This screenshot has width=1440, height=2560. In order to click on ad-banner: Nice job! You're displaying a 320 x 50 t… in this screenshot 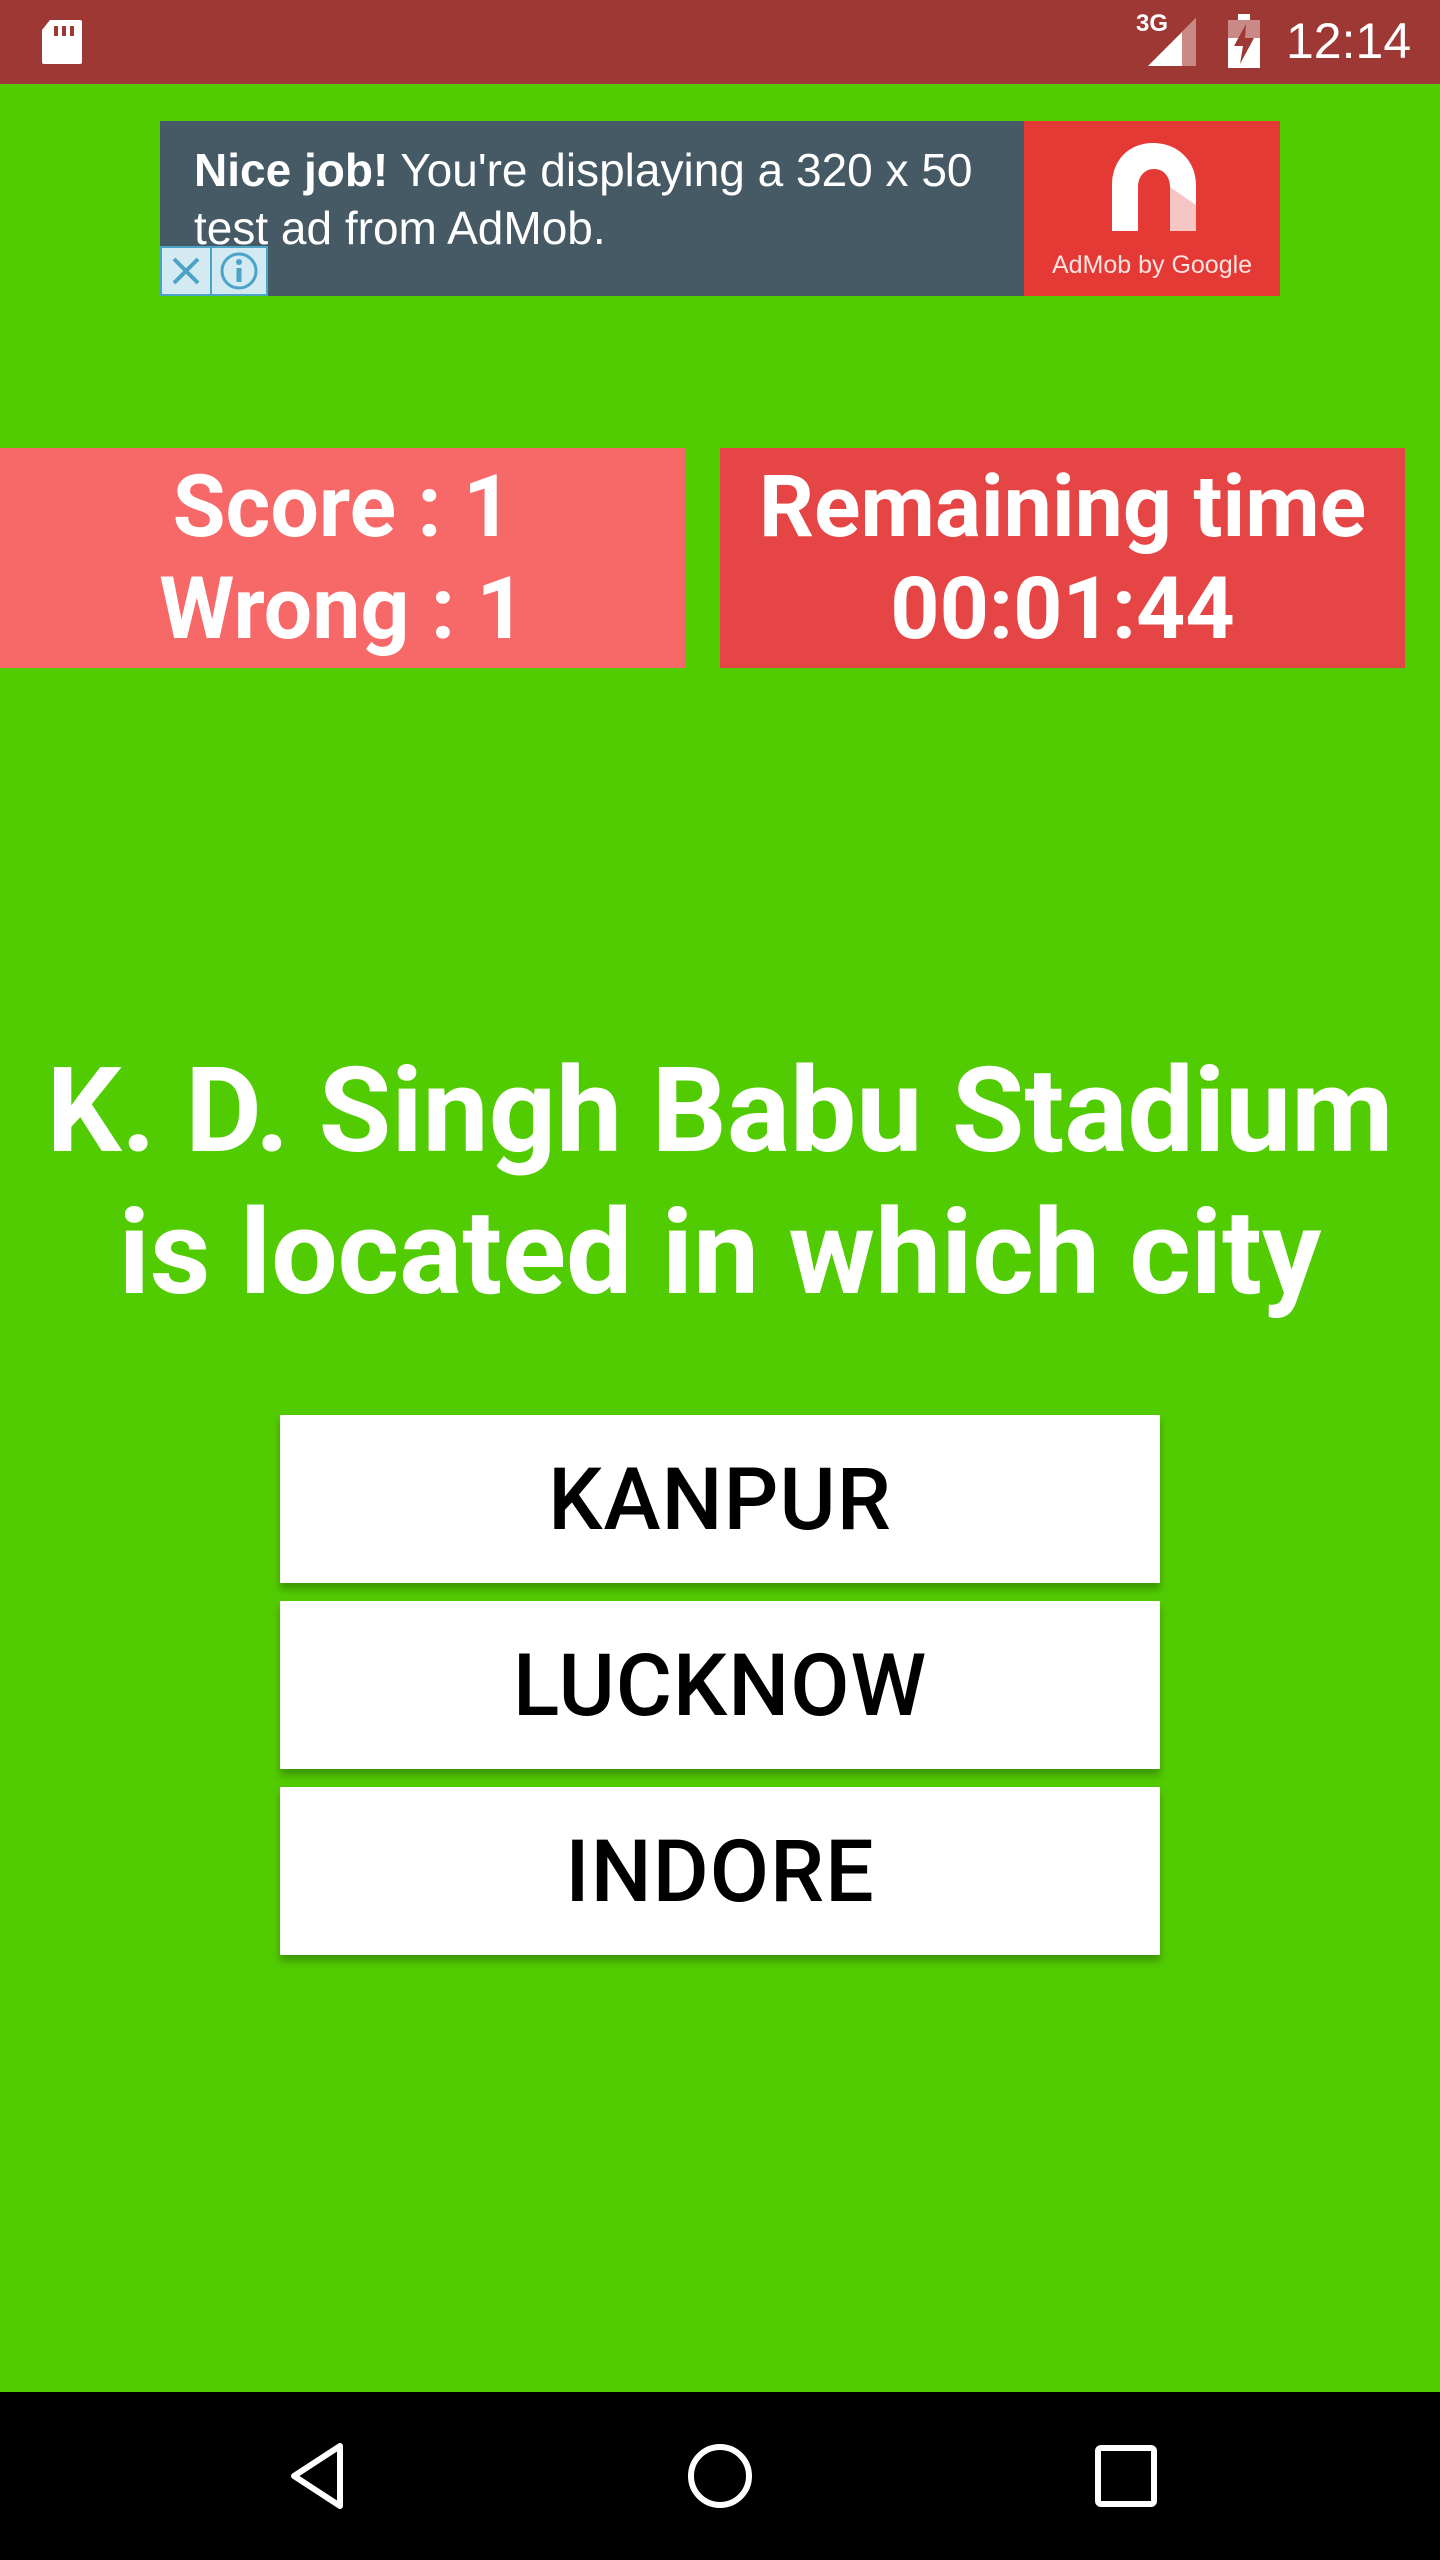, I will do `click(720, 208)`.